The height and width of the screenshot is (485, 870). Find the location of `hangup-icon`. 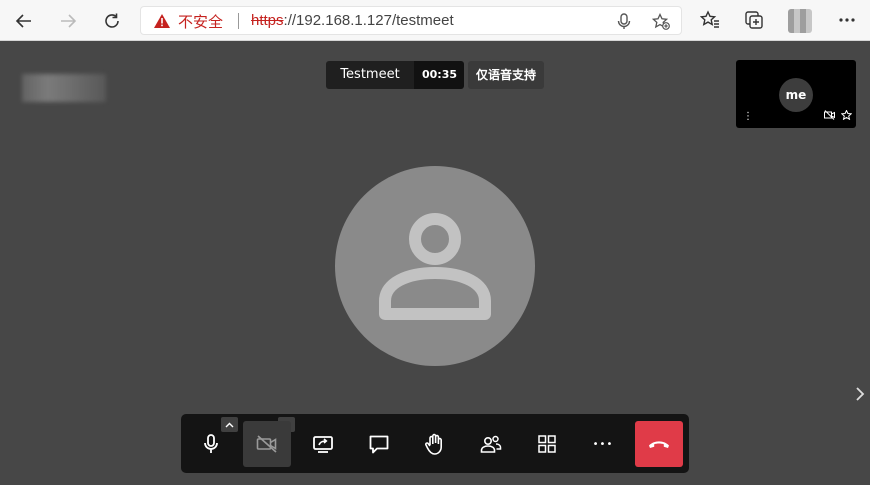

hangup-icon is located at coordinates (659, 444).